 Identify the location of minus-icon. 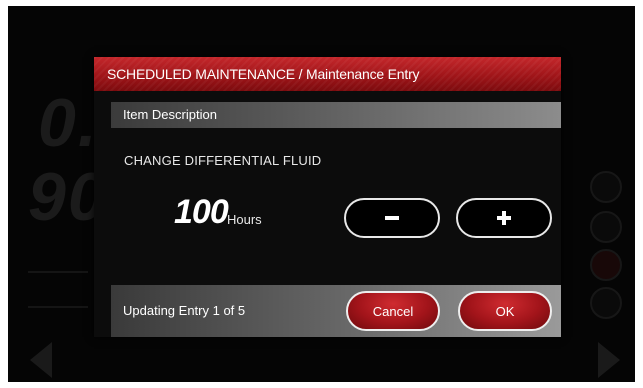
(392, 218).